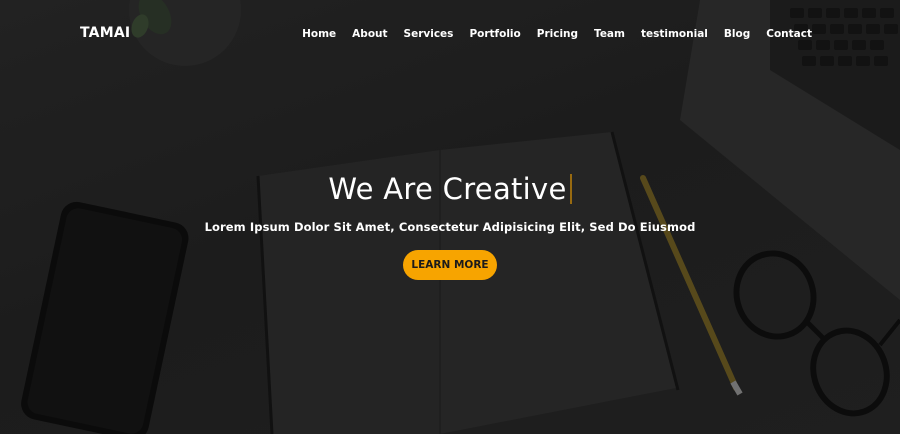 The width and height of the screenshot is (900, 434). I want to click on nav-item-home: Home, so click(319, 33).